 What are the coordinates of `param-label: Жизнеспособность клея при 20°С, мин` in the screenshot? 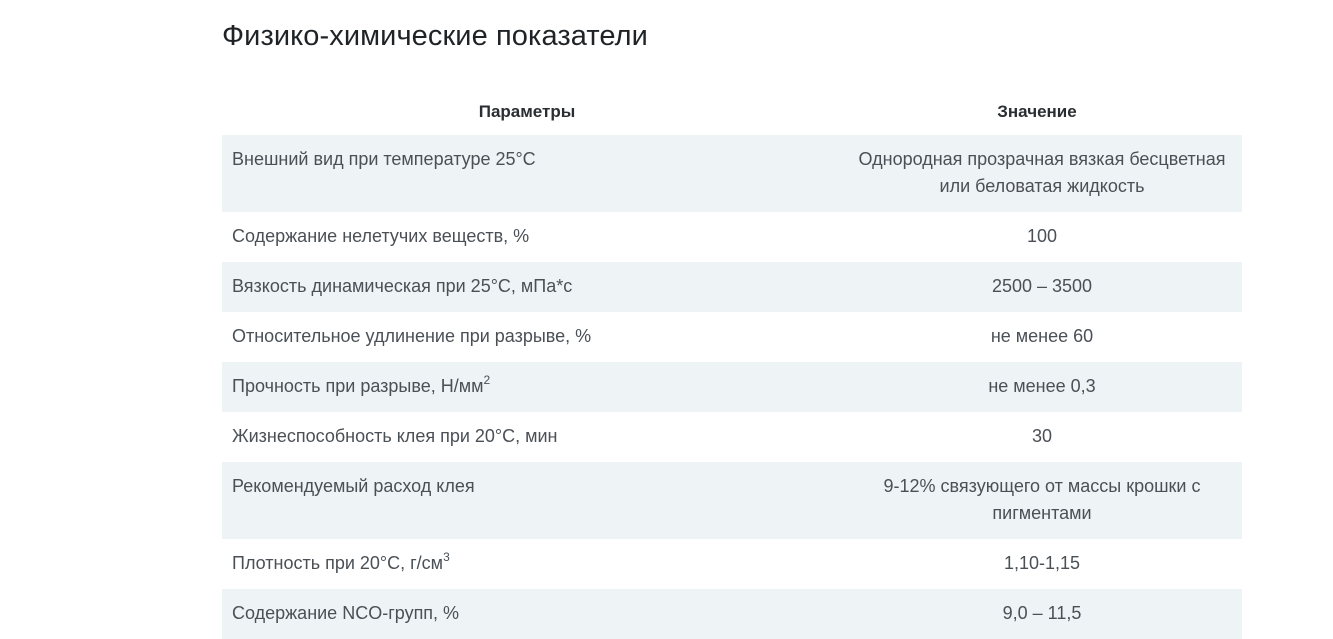 It's located at (395, 436).